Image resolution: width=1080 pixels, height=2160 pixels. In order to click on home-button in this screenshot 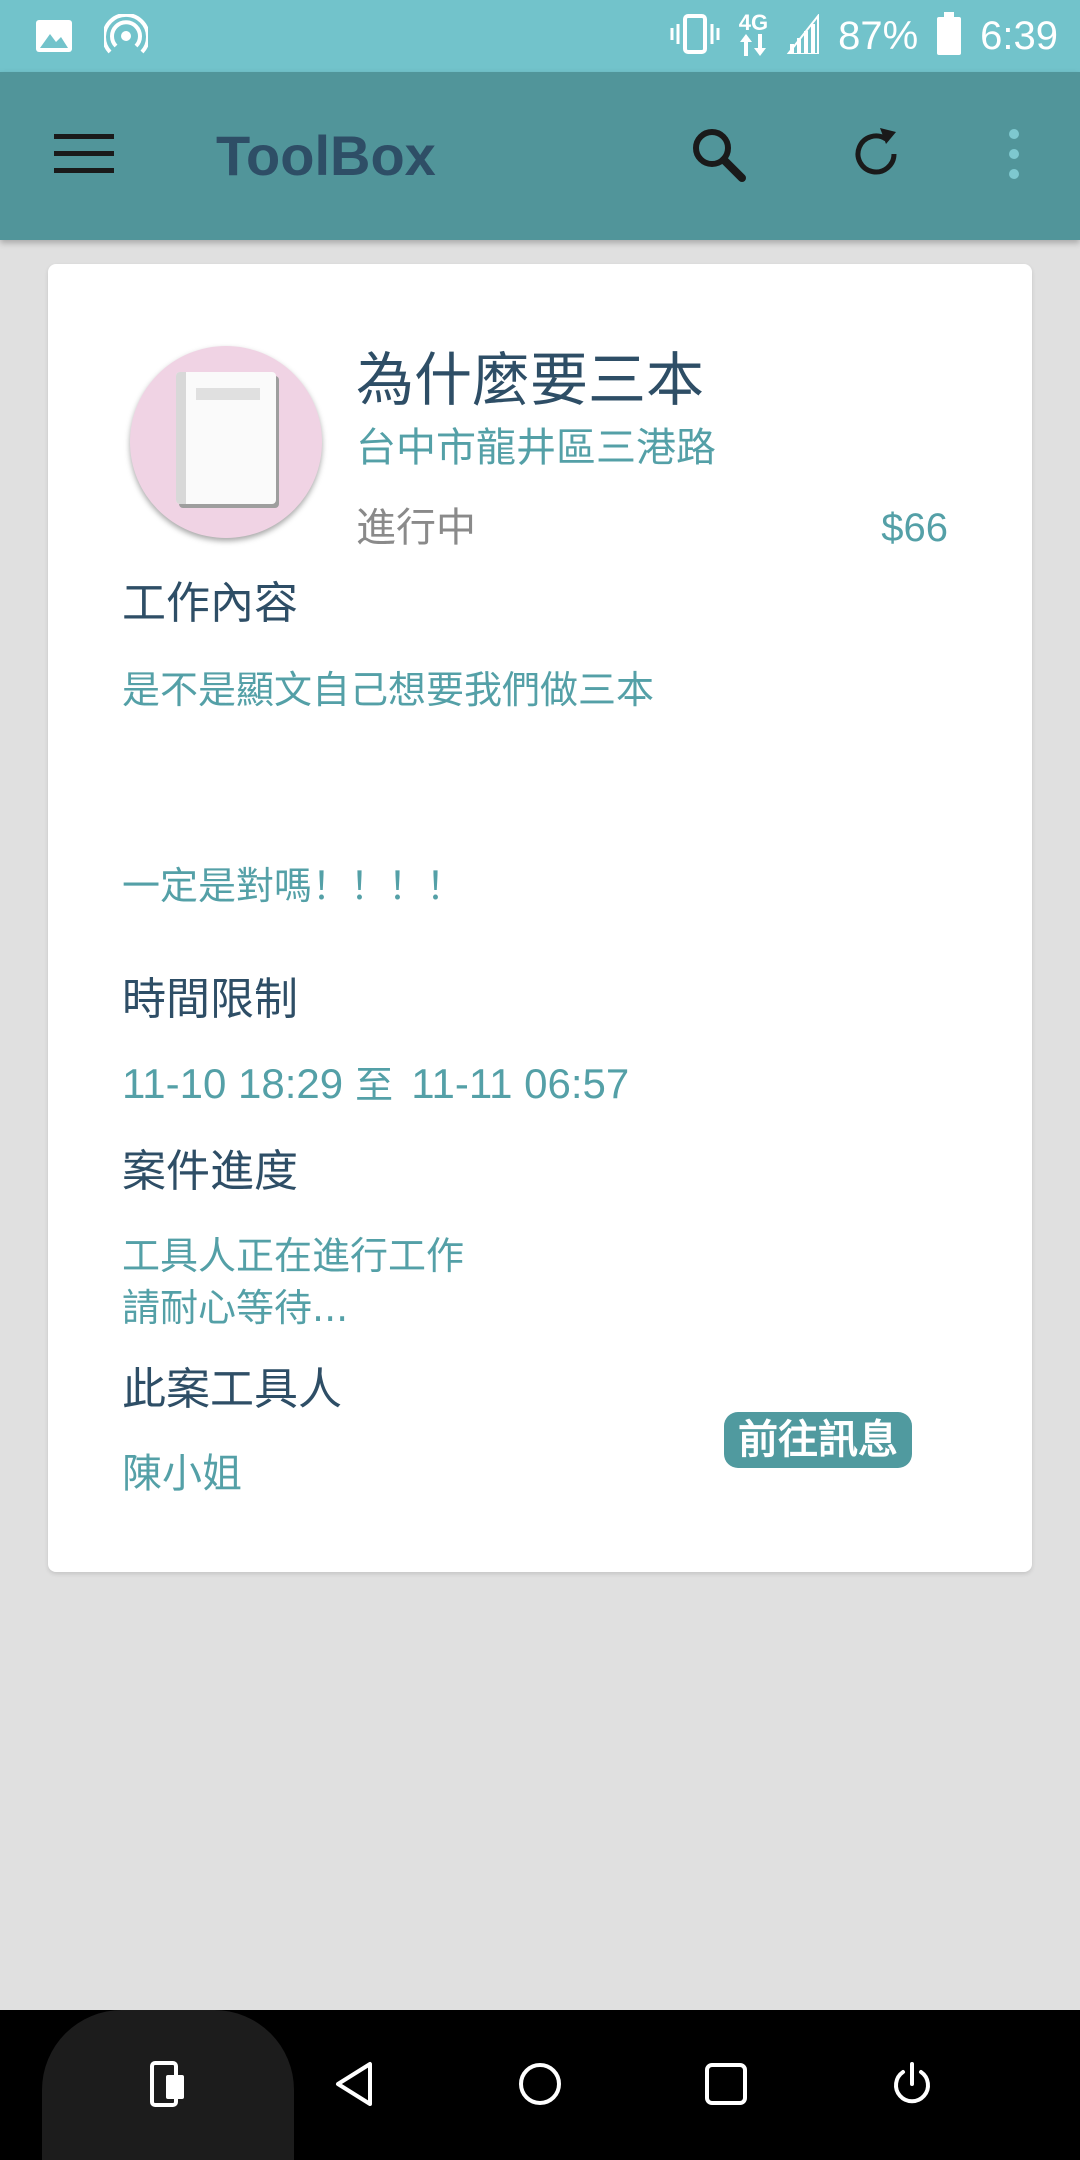, I will do `click(540, 2086)`.